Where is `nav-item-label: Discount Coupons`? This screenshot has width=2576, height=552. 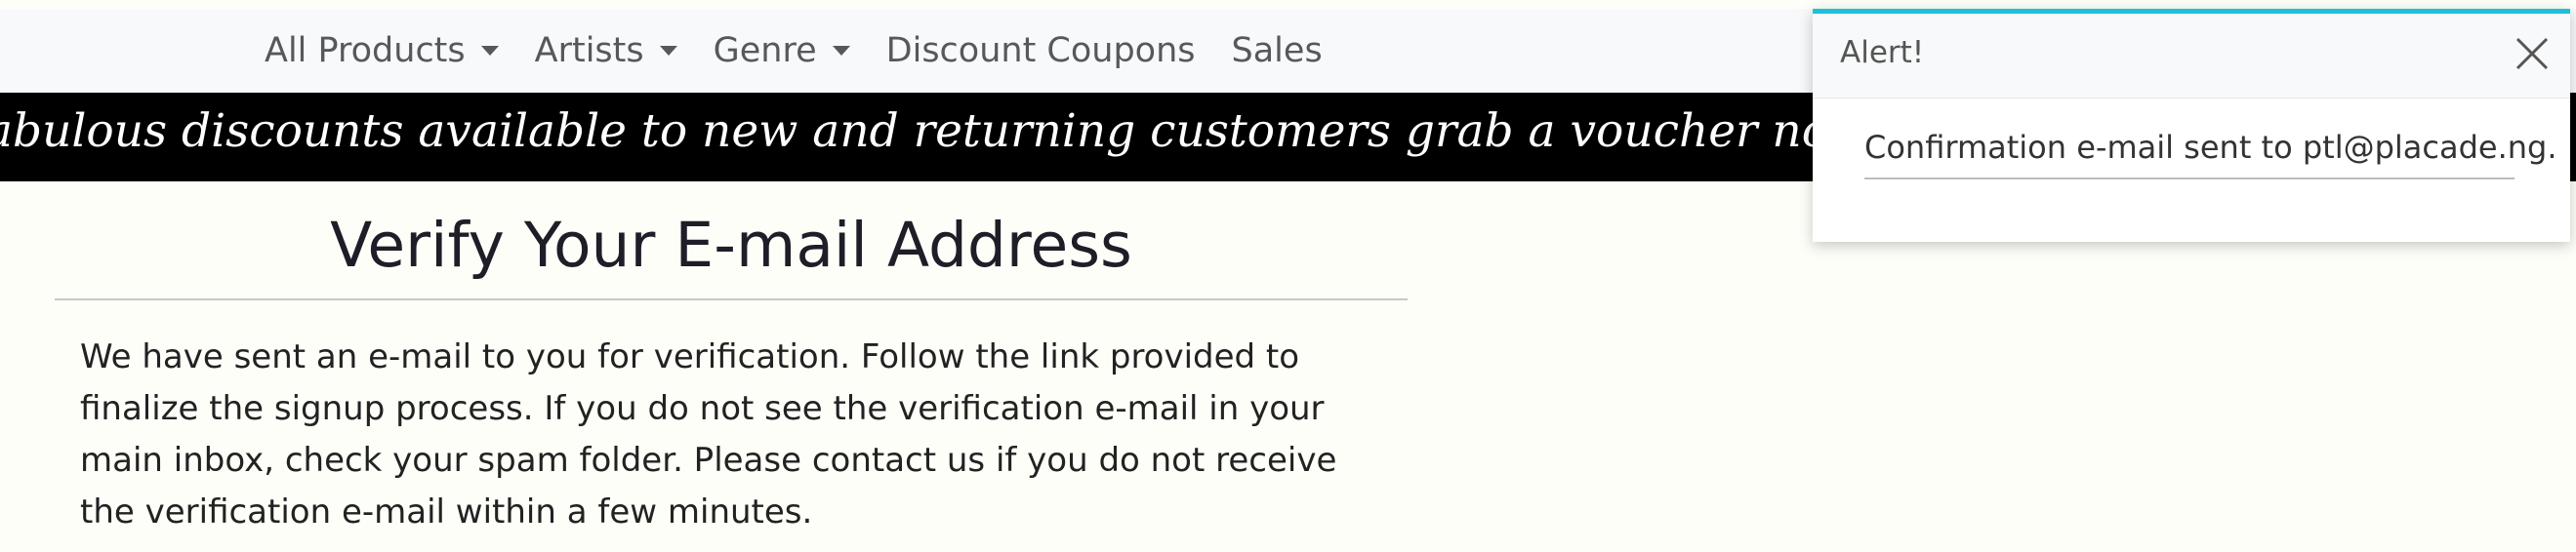 nav-item-label: Discount Coupons is located at coordinates (1040, 50).